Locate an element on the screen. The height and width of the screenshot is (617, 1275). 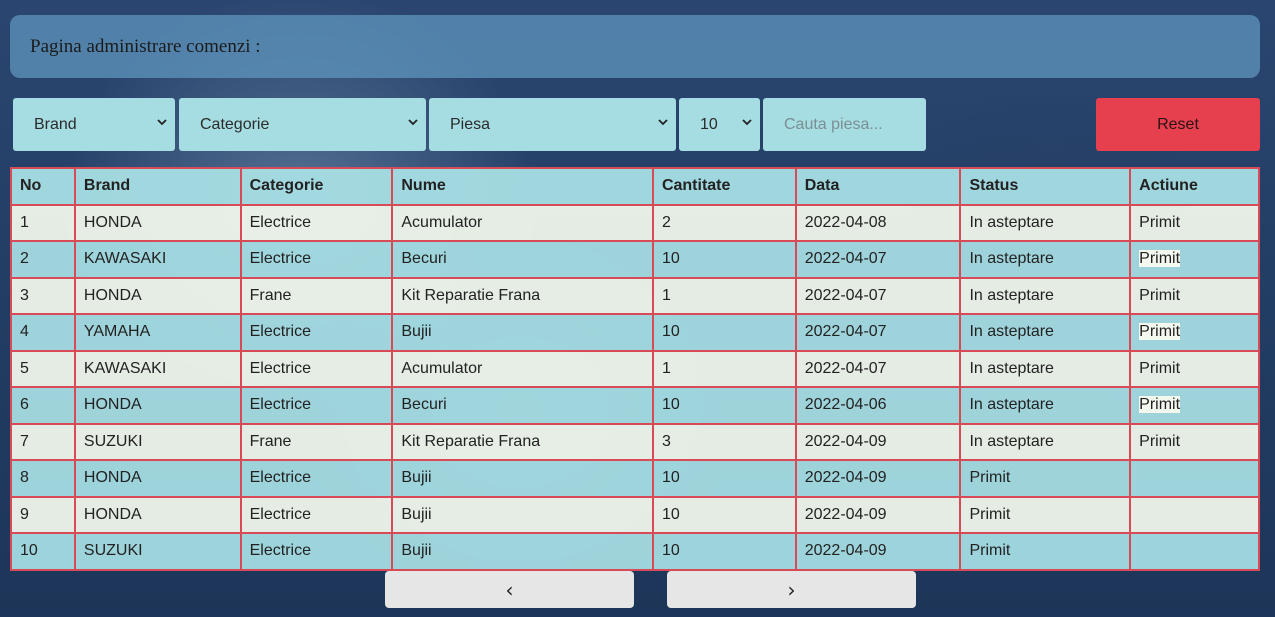
prev-page-button: ‹ is located at coordinates (509, 589).